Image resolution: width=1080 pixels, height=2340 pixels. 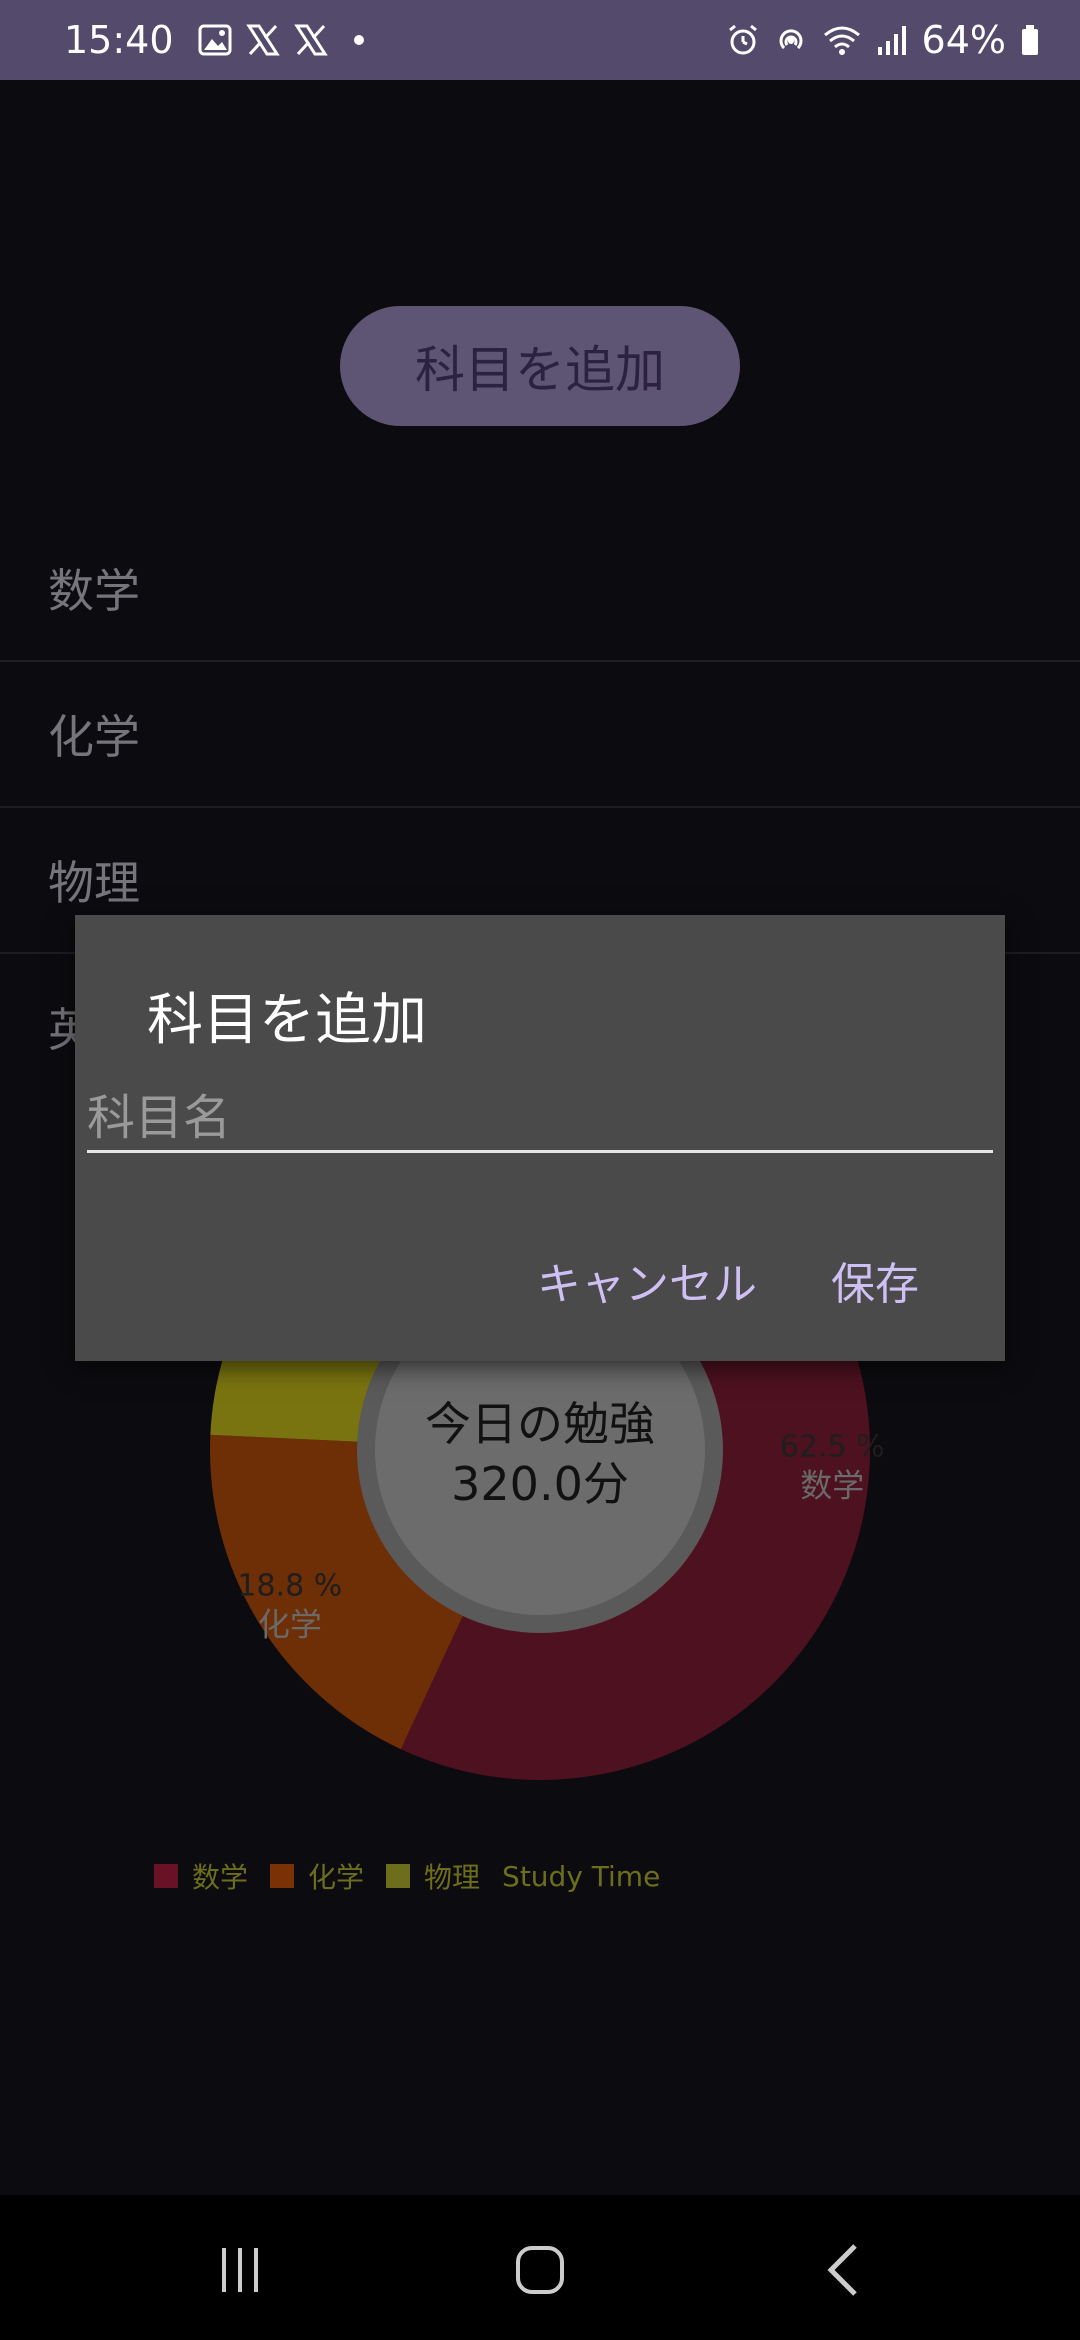 What do you see at coordinates (540, 1114) in the screenshot?
I see `subject-name-input: 科目名` at bounding box center [540, 1114].